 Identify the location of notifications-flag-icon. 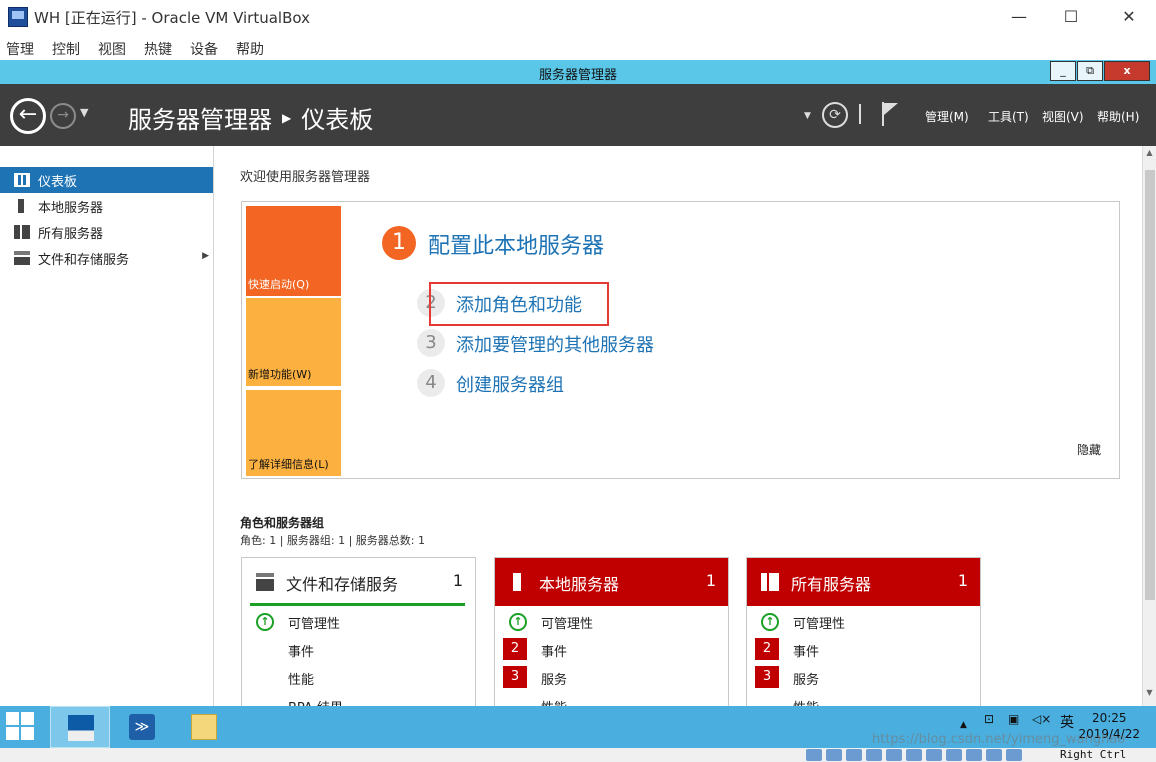
(890, 114).